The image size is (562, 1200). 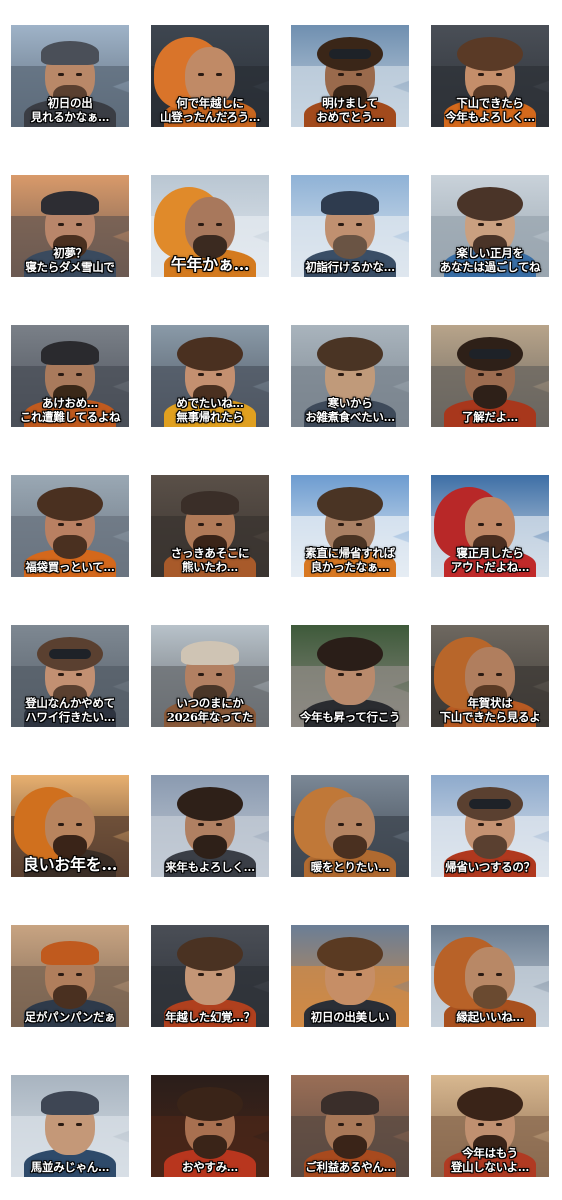 I want to click on sticker-caption: 今年も昇って行こう, so click(x=350, y=717).